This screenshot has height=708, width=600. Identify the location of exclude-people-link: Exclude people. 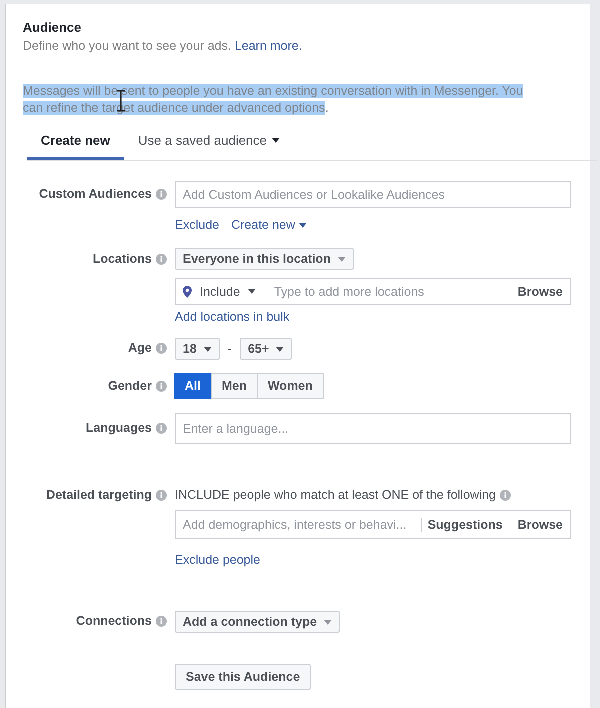
(217, 560).